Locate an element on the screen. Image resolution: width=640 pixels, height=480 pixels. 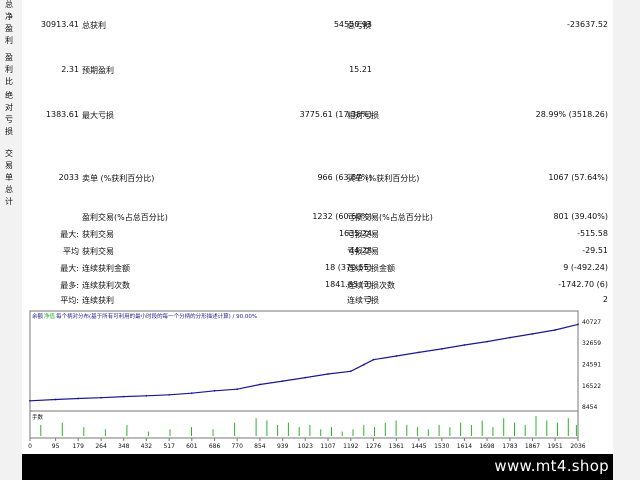
x-tick-label: 1614 is located at coordinates (464, 446).